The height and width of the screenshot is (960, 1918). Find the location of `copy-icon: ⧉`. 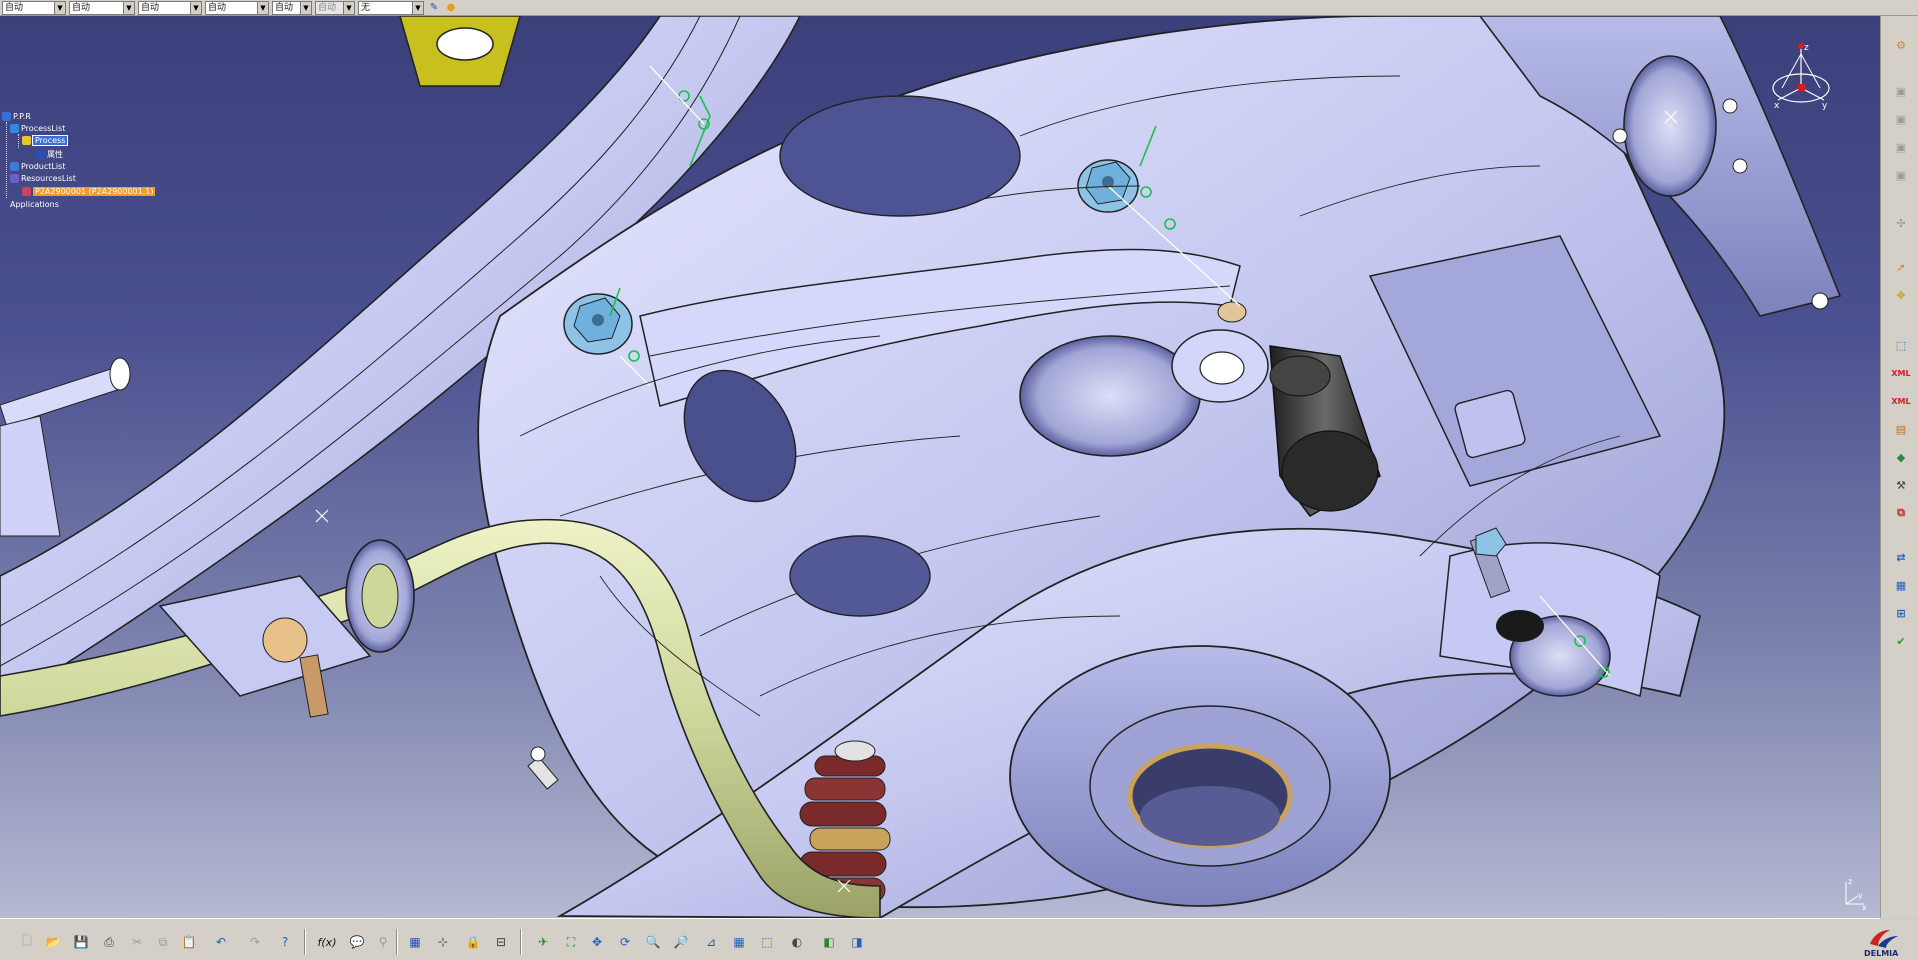

copy-icon: ⧉ is located at coordinates (163, 942).